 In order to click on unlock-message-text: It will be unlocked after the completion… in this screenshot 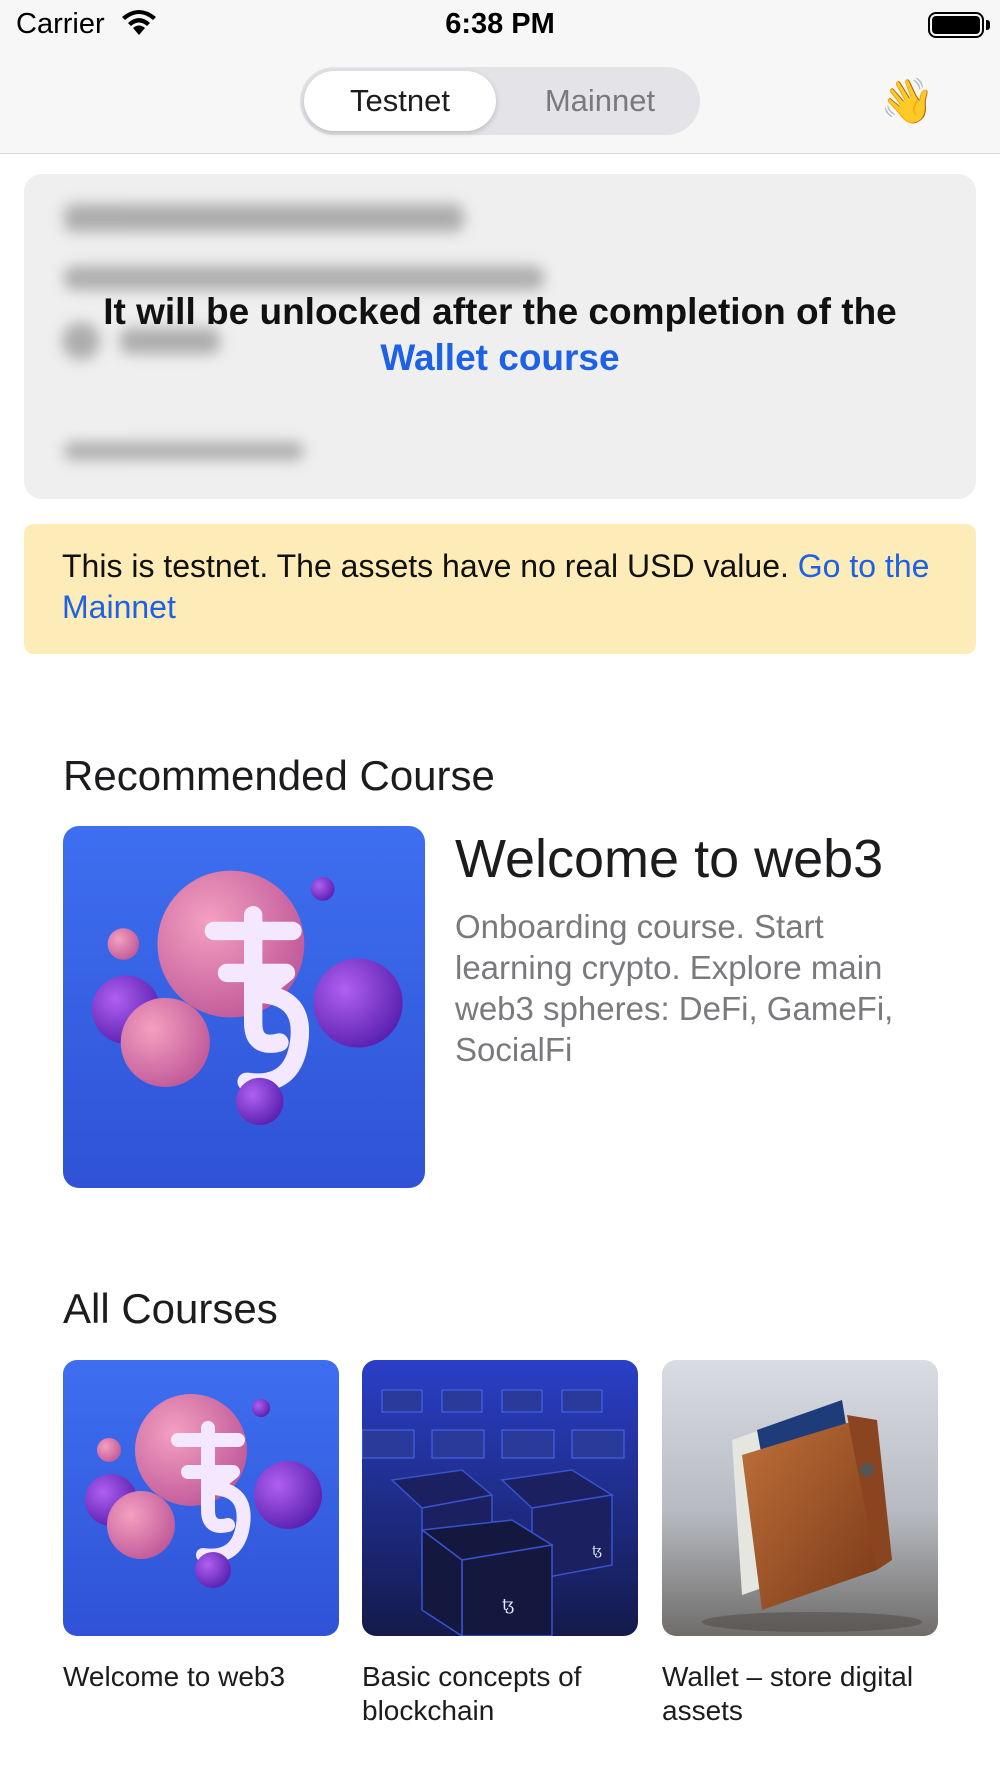, I will do `click(500, 311)`.